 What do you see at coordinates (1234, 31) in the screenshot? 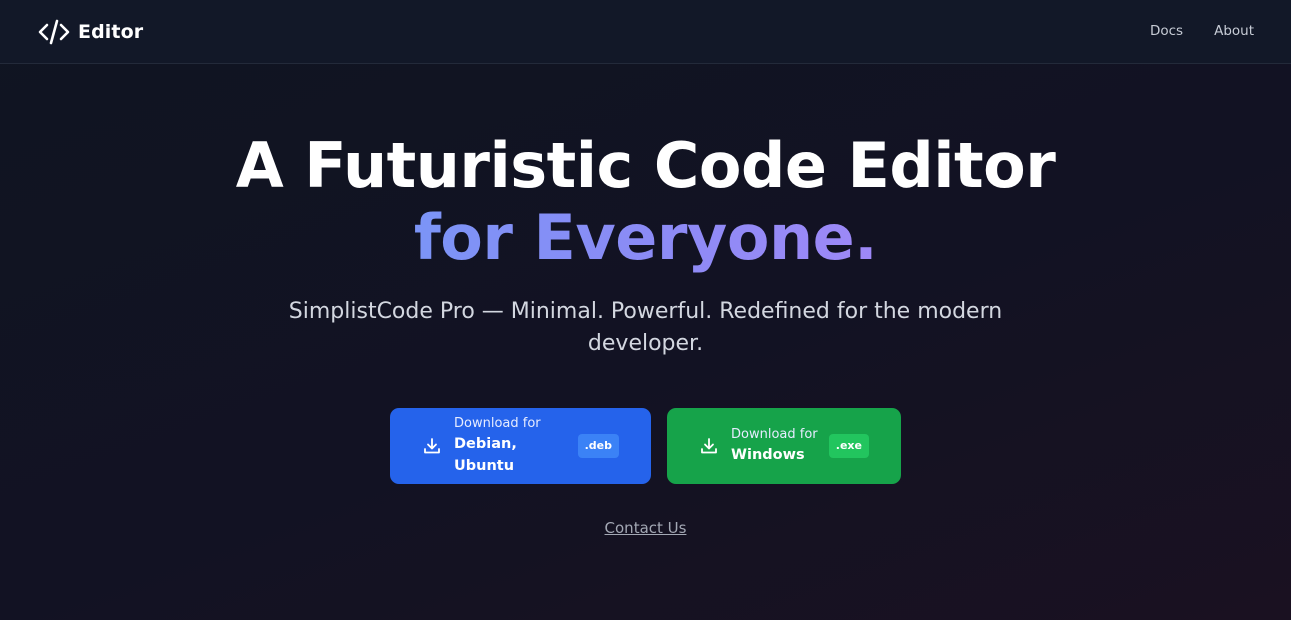
I see `nav-link-about: About` at bounding box center [1234, 31].